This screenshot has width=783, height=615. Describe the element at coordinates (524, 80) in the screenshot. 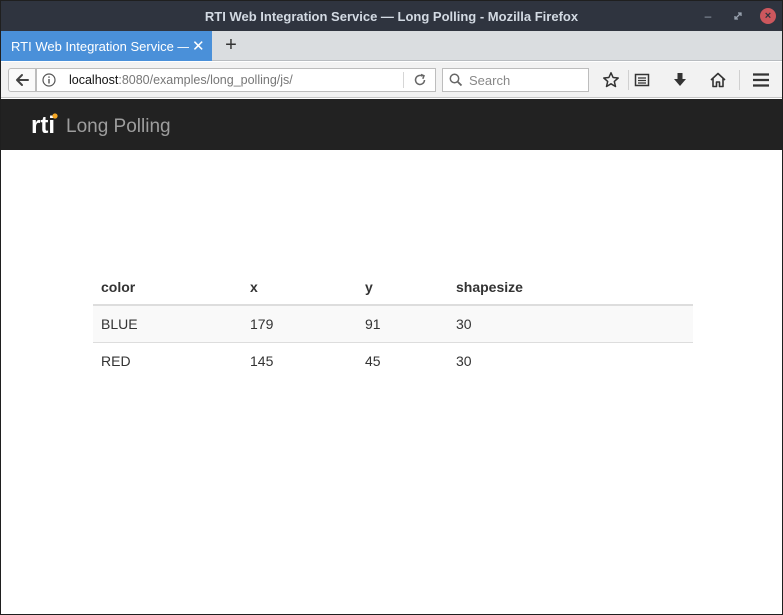

I see `search-input` at that location.